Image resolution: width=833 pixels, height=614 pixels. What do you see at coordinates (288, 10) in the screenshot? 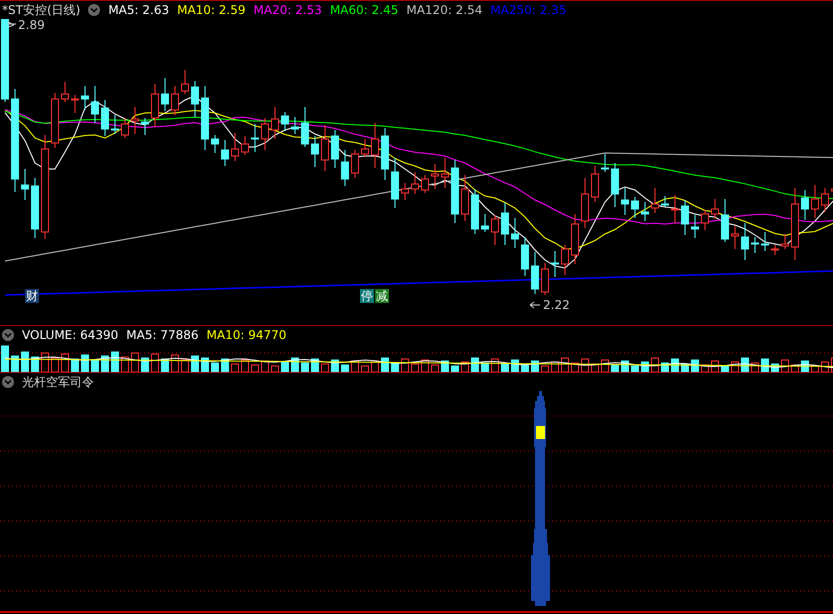
I see `moving-average-value: MA20: 2.53` at bounding box center [288, 10].